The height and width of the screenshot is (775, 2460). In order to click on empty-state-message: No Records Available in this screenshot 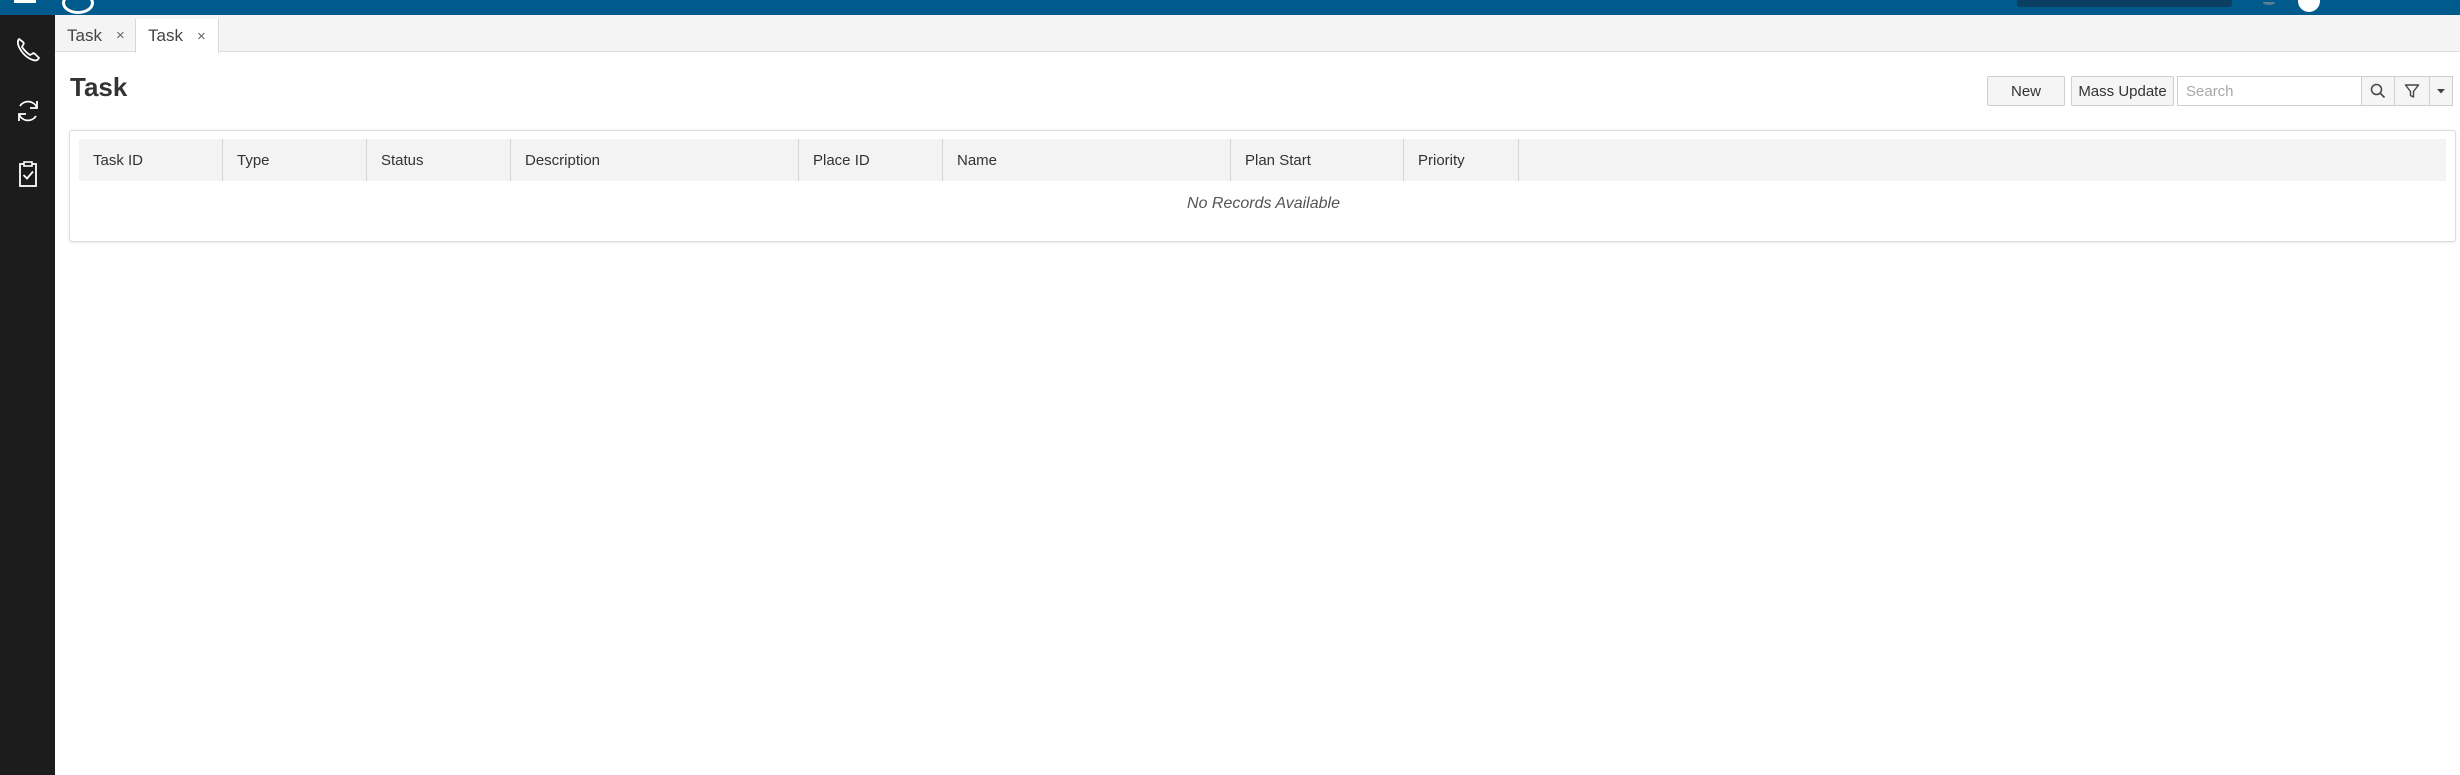, I will do `click(1263, 203)`.